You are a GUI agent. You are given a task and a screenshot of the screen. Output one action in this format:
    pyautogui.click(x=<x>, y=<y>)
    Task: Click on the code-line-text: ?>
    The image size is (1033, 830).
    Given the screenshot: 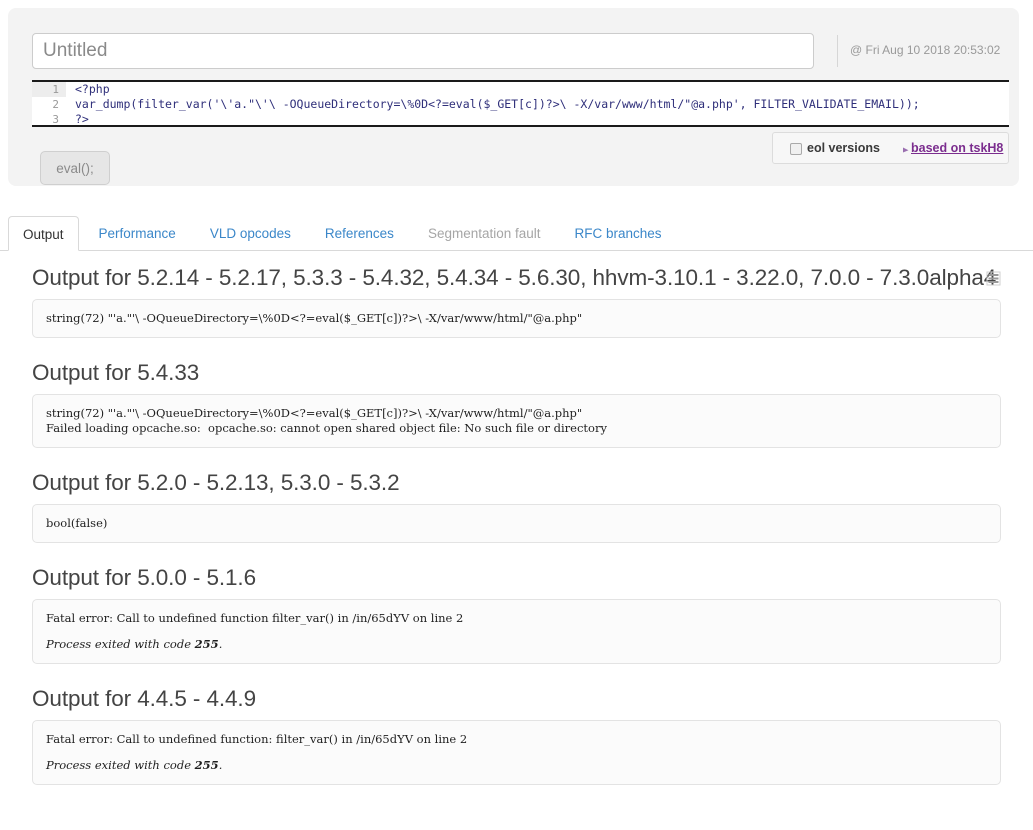 What is the action you would take?
    pyautogui.click(x=82, y=119)
    